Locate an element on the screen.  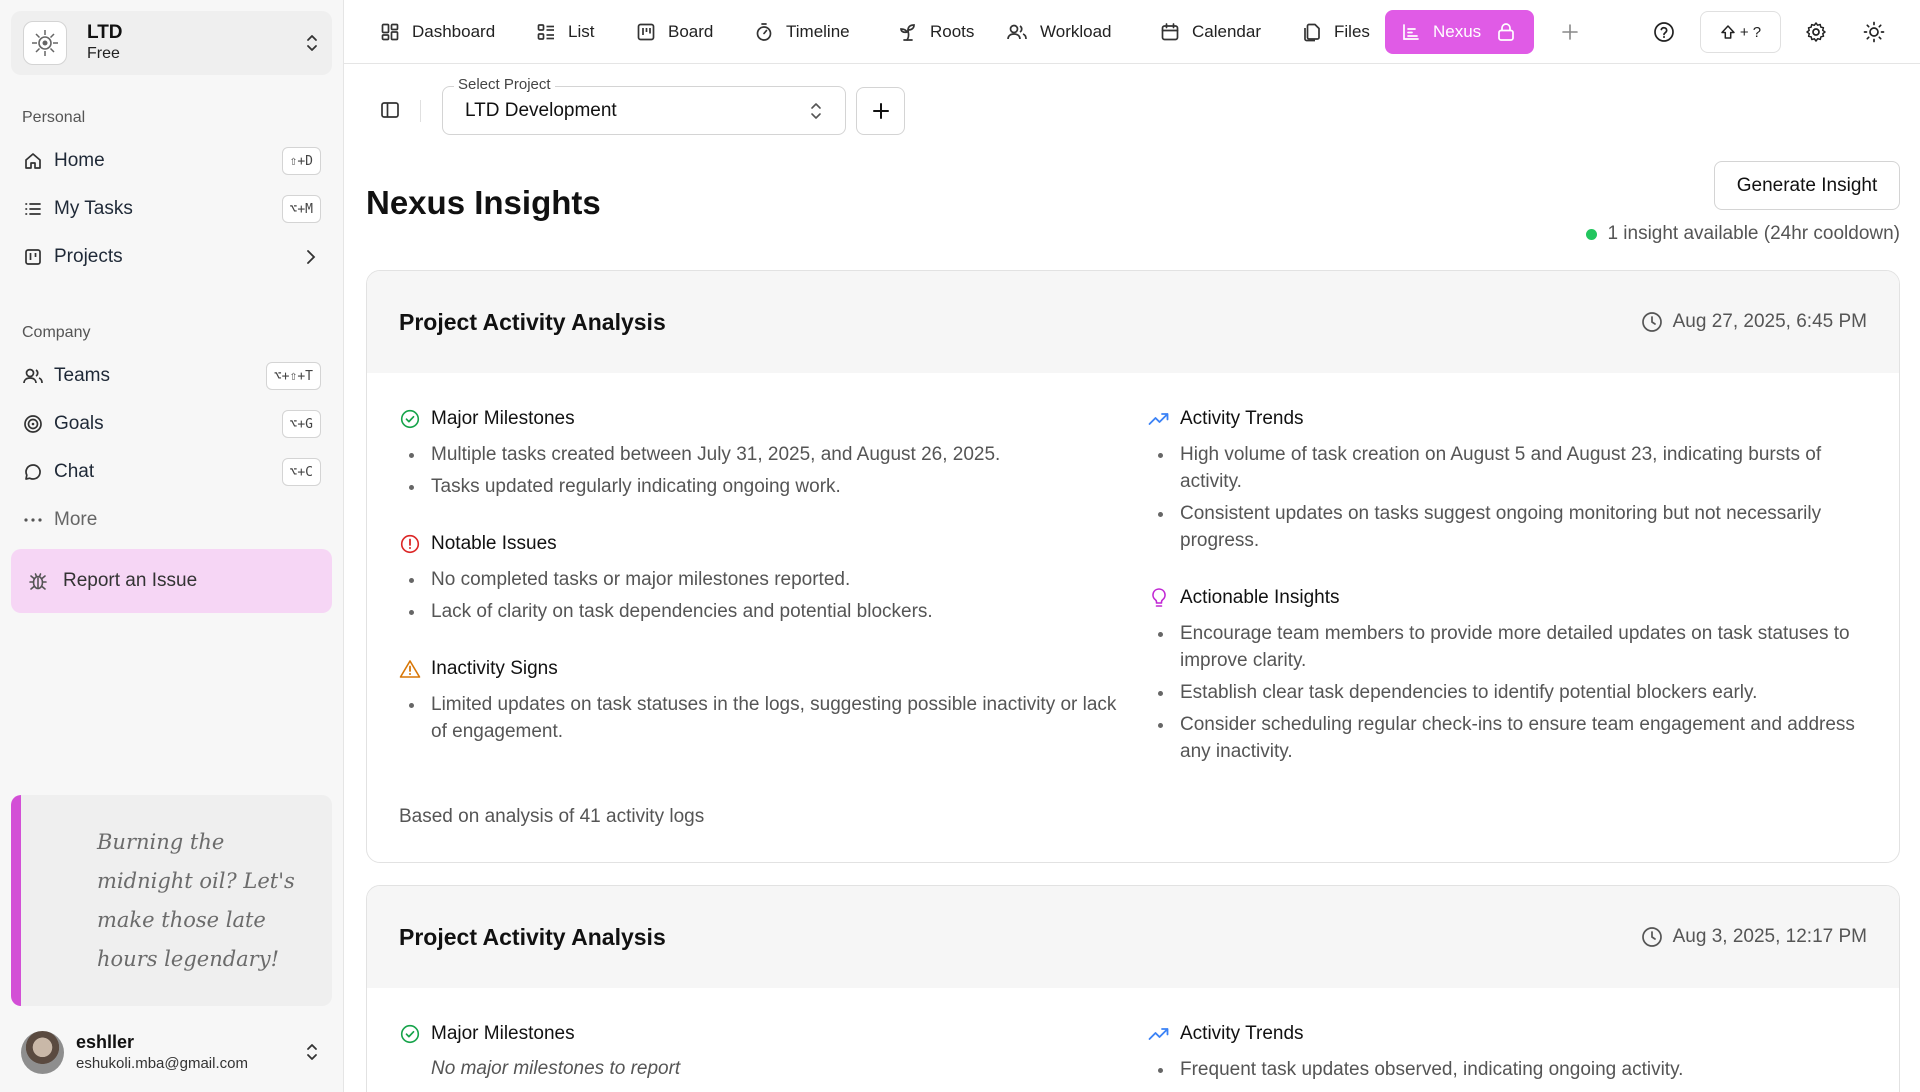
plus-icon is located at coordinates (1570, 32).